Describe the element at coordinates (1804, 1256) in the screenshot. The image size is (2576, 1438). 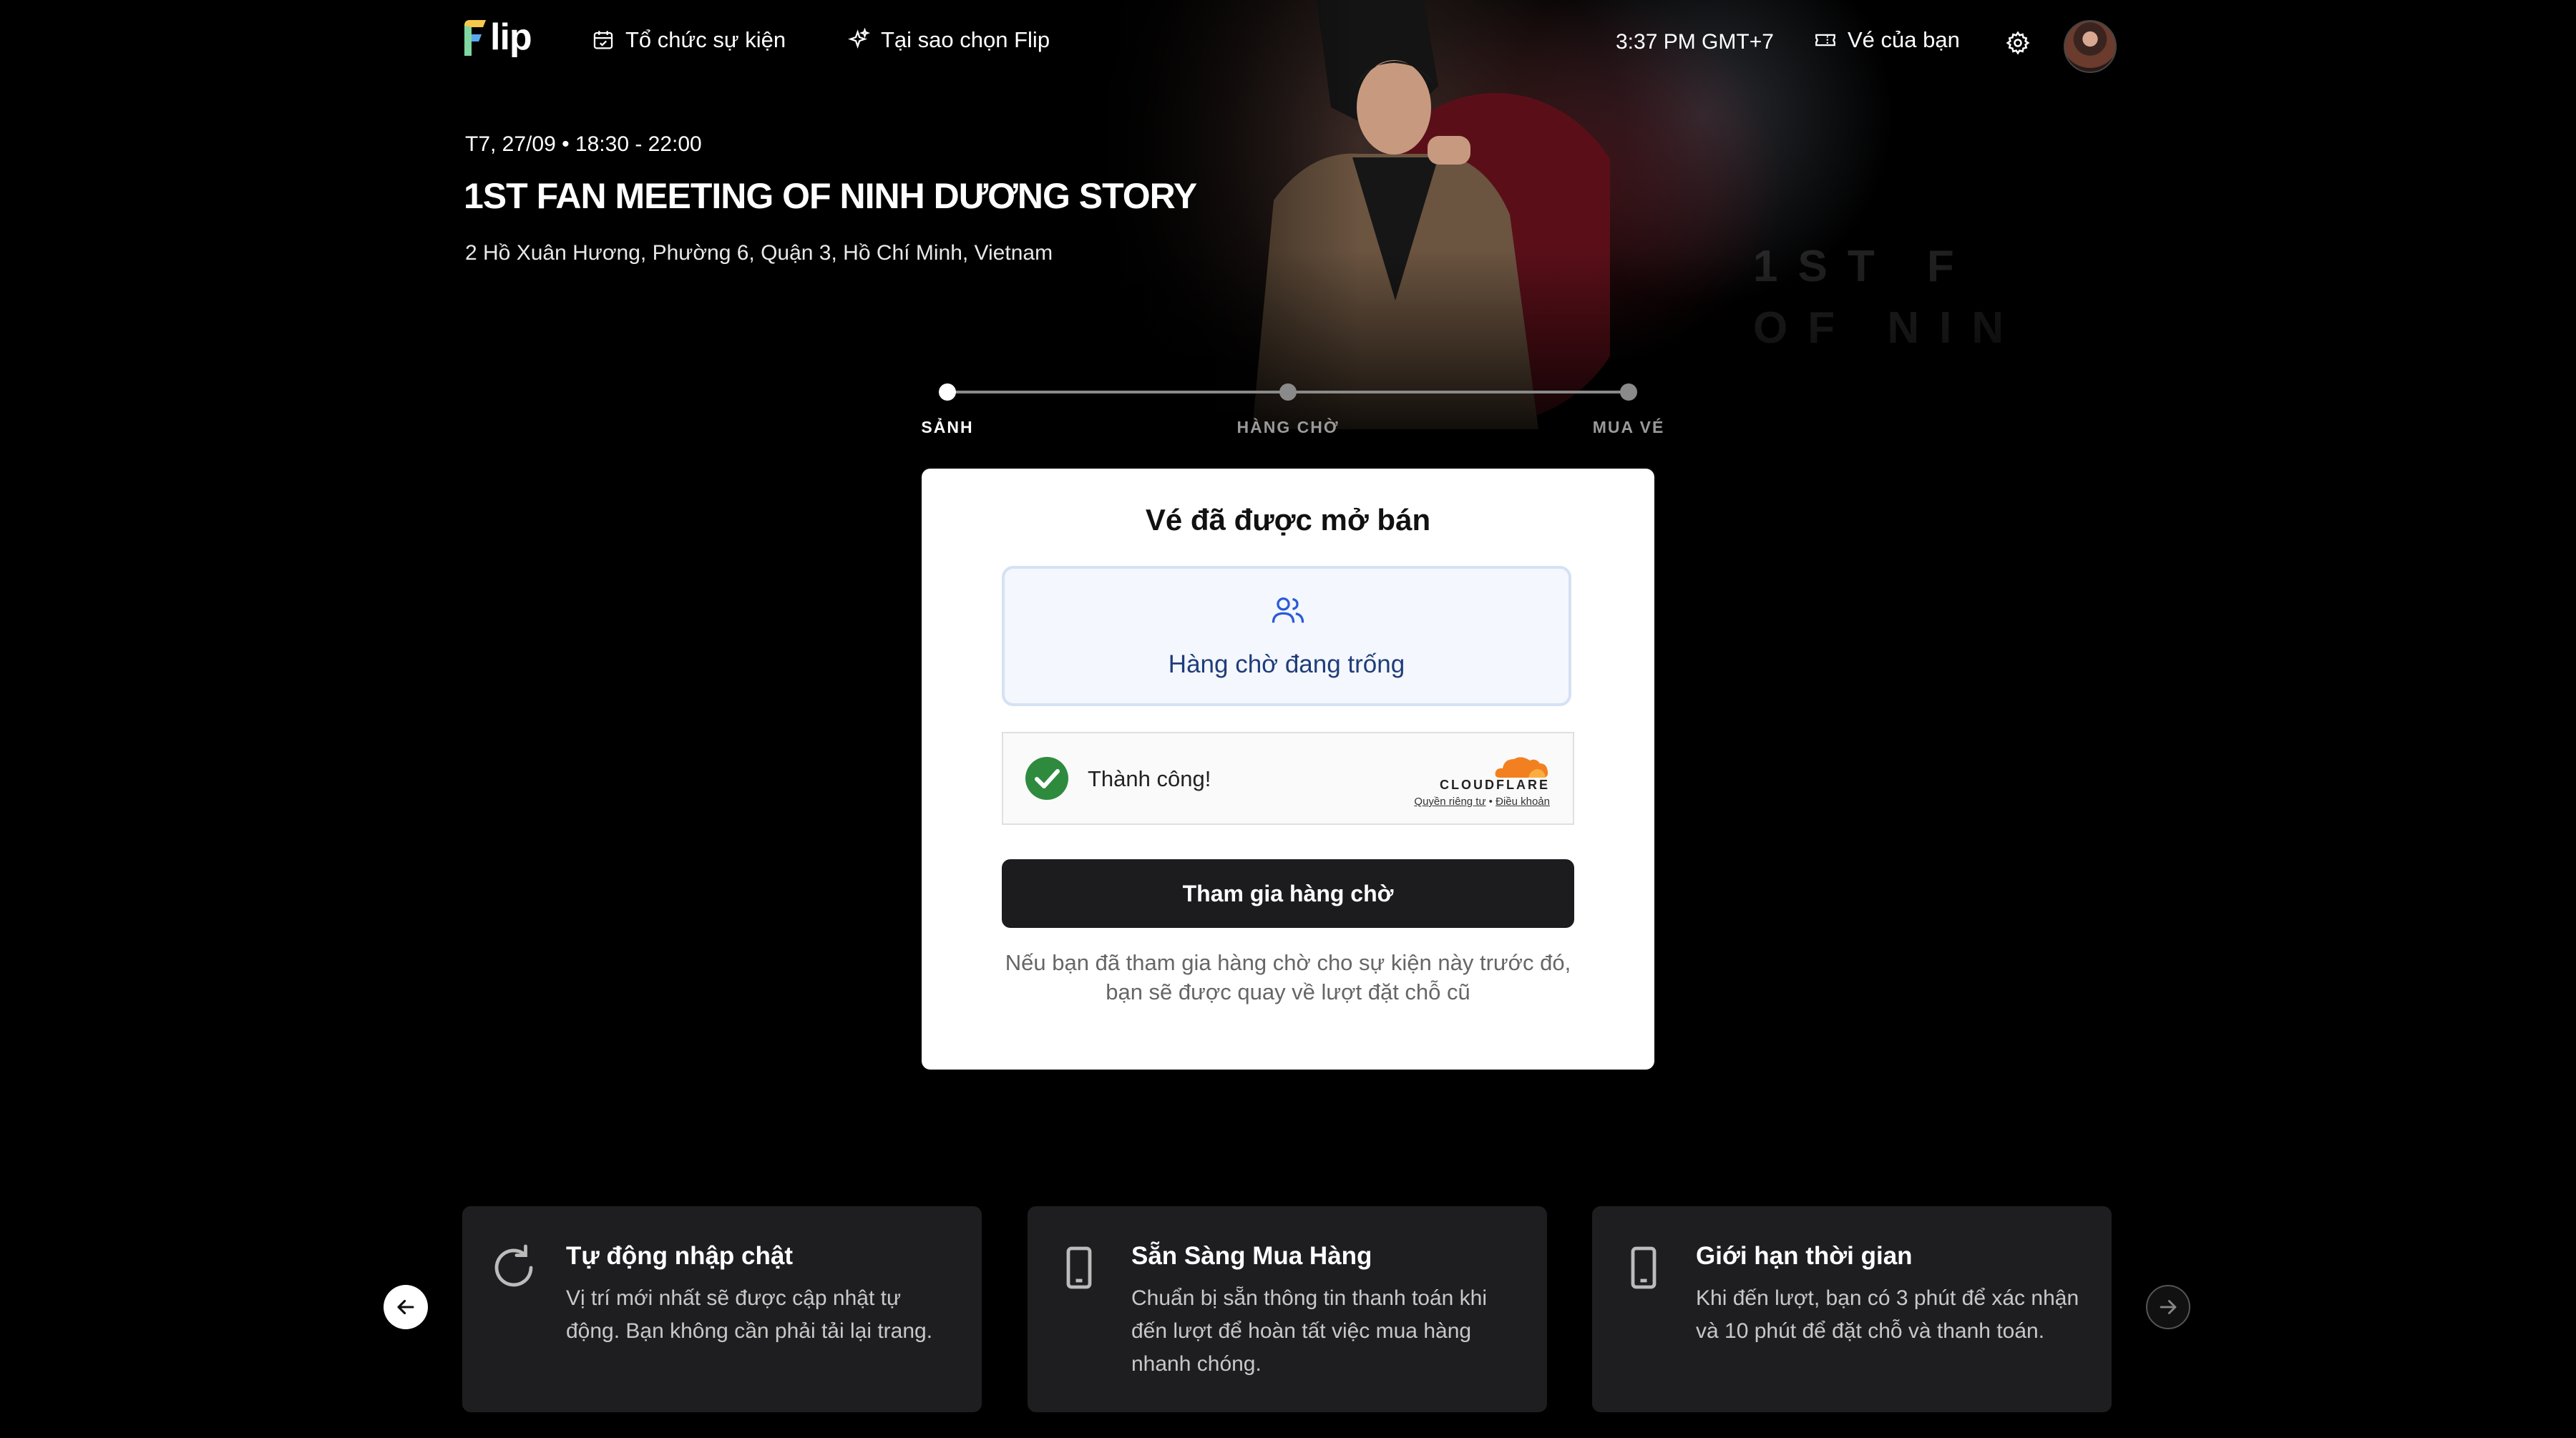
I see `feature-title: Giới hạn thời gian` at that location.